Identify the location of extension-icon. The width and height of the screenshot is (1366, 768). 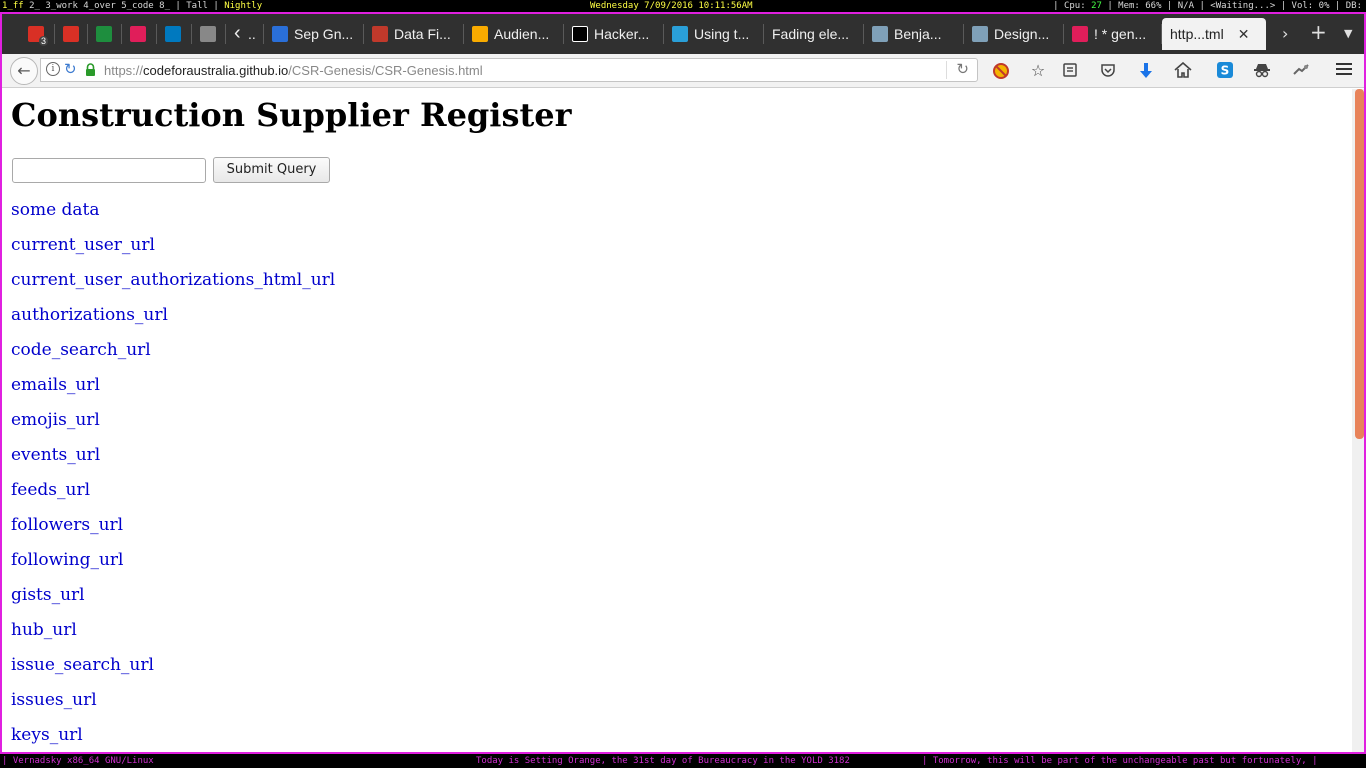
(1301, 71).